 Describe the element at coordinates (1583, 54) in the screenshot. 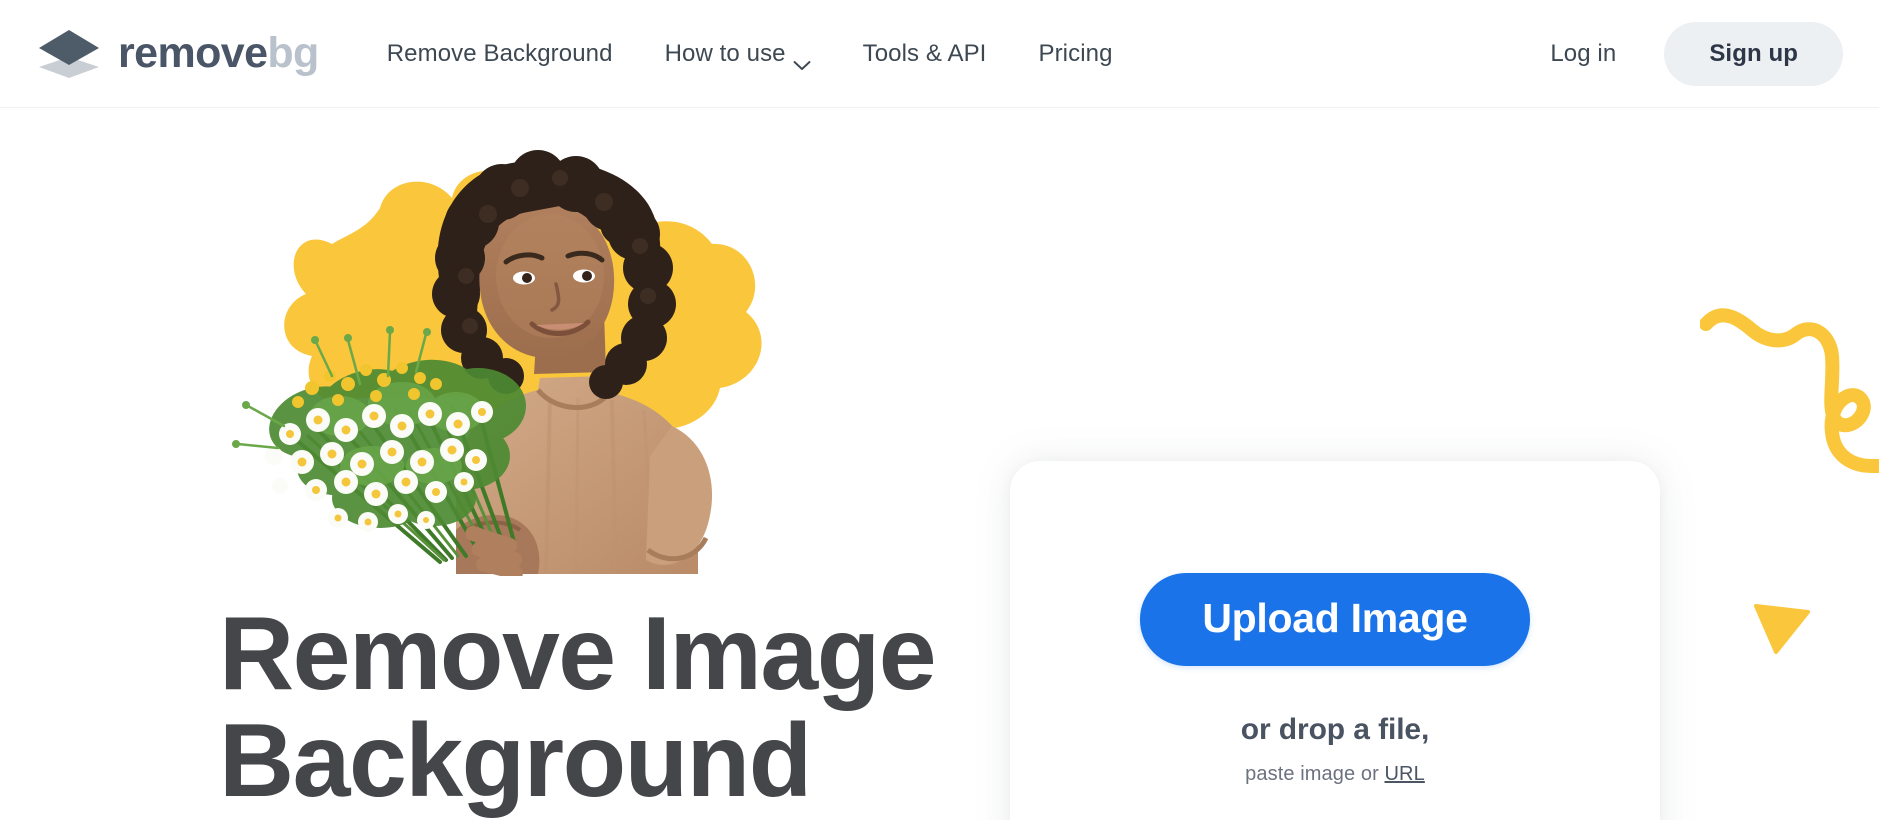

I see `login-link: Log in` at that location.